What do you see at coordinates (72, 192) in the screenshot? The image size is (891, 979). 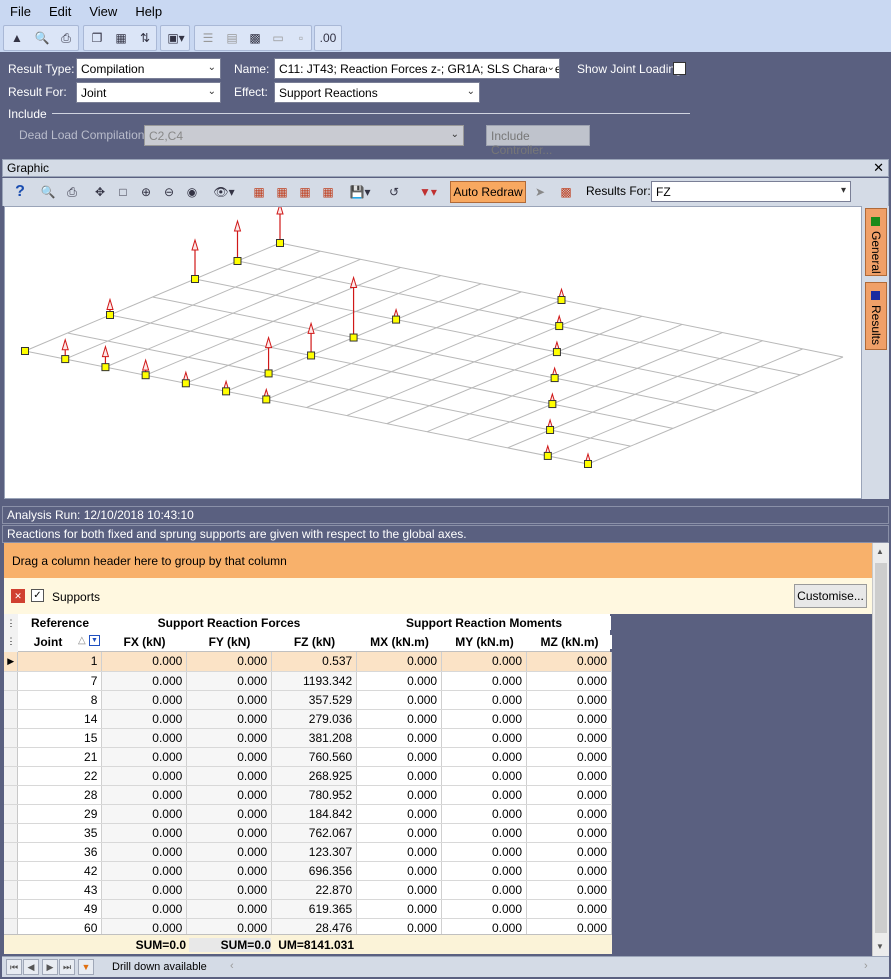 I see `print-icon: ⎙` at bounding box center [72, 192].